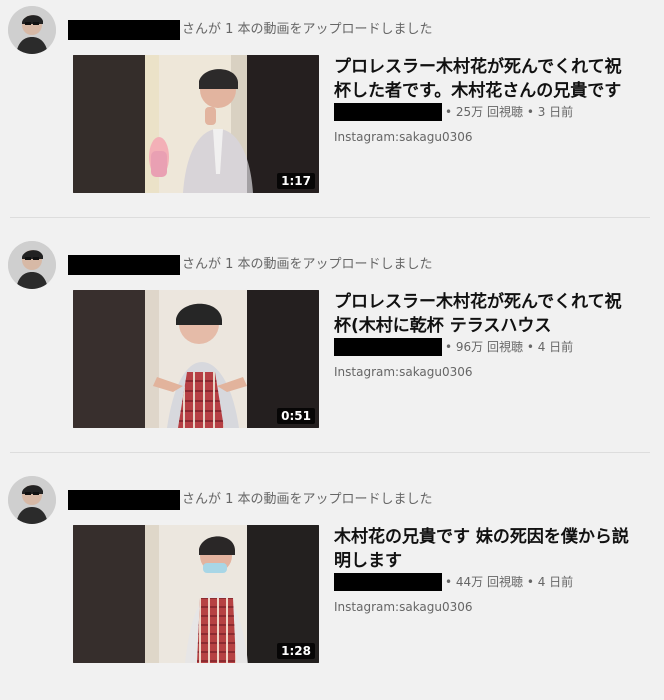  Describe the element at coordinates (196, 594) in the screenshot. I see `video-thumbnail: 1:28` at that location.